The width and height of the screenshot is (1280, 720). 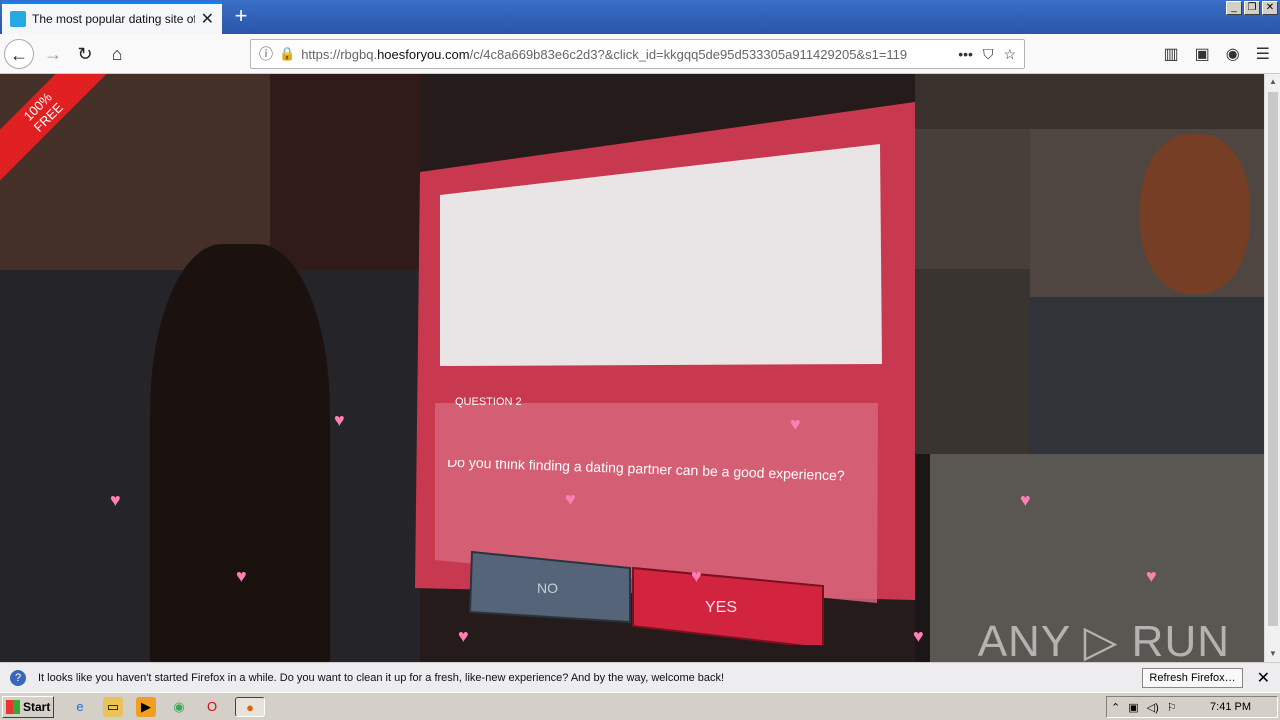 I want to click on ie-icon: e, so click(x=80, y=707).